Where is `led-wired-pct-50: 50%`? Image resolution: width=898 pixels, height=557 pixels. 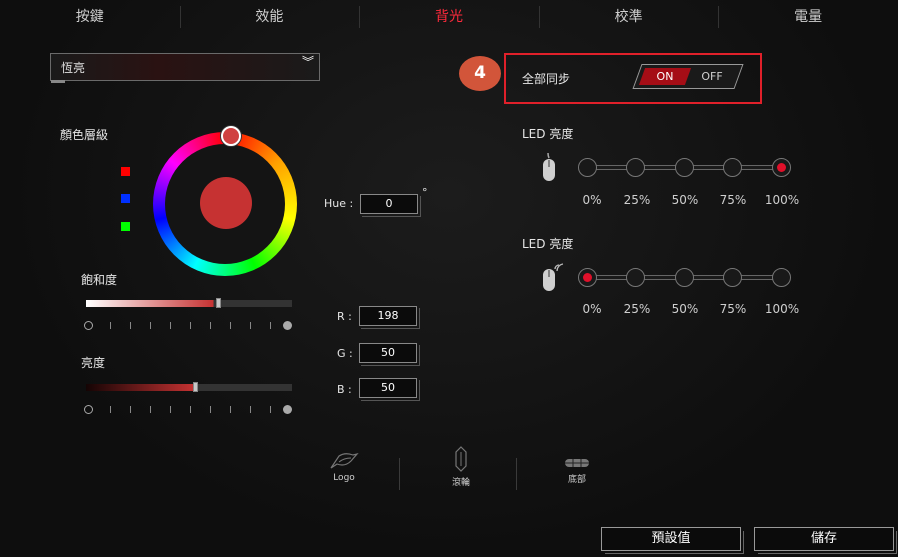 led-wired-pct-50: 50% is located at coordinates (685, 200).